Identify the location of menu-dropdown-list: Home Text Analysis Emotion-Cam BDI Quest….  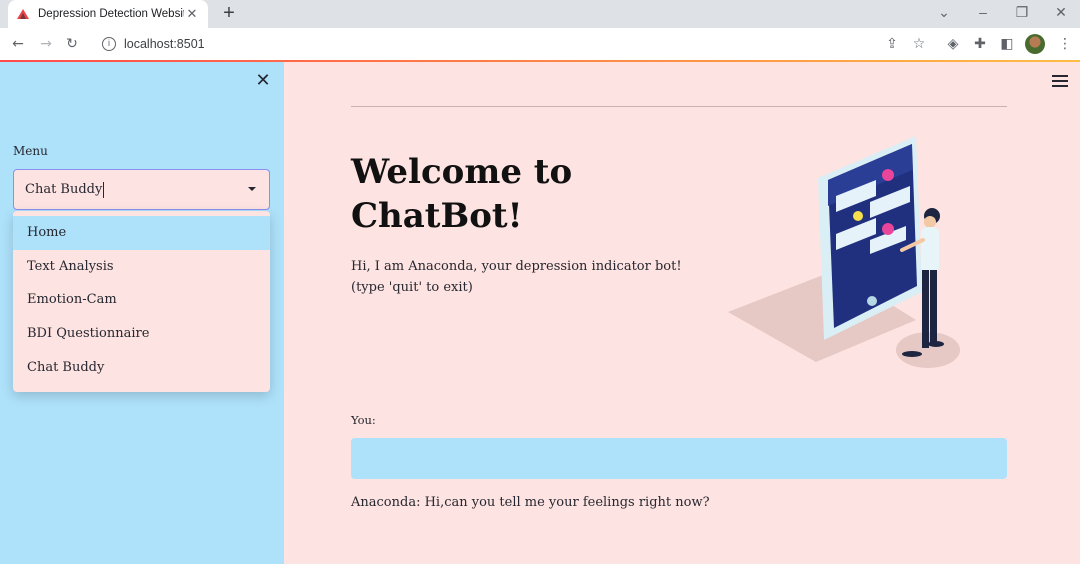
(141, 301).